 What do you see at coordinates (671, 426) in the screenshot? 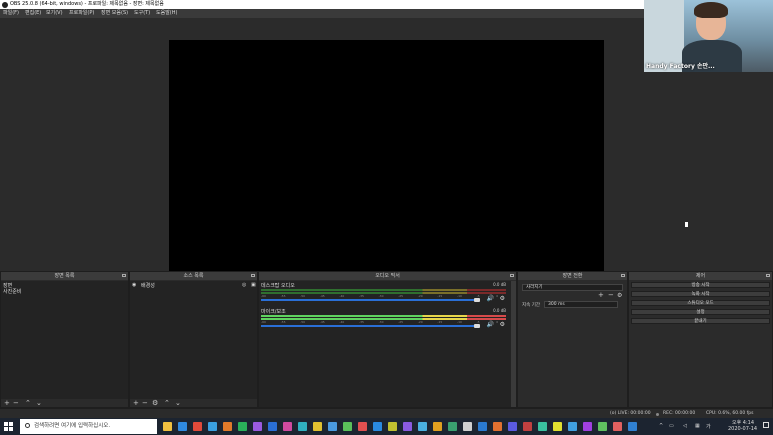
I see `network-icon: ▭` at bounding box center [671, 426].